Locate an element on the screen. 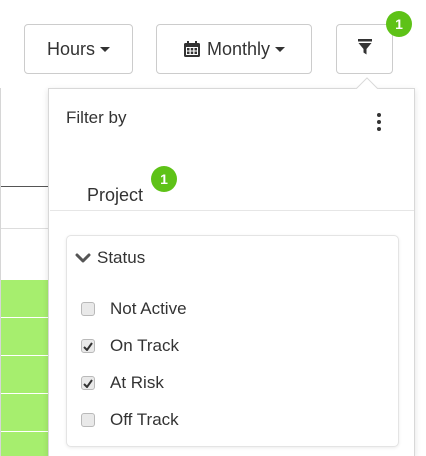 This screenshot has height=456, width=426. status-option-label: Off Track is located at coordinates (144, 419).